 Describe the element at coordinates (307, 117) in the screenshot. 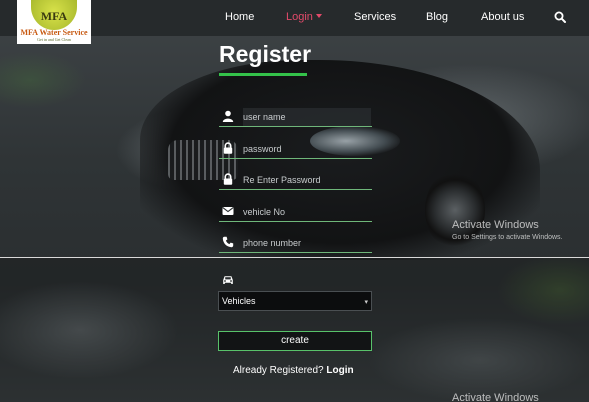

I see `username-input` at that location.